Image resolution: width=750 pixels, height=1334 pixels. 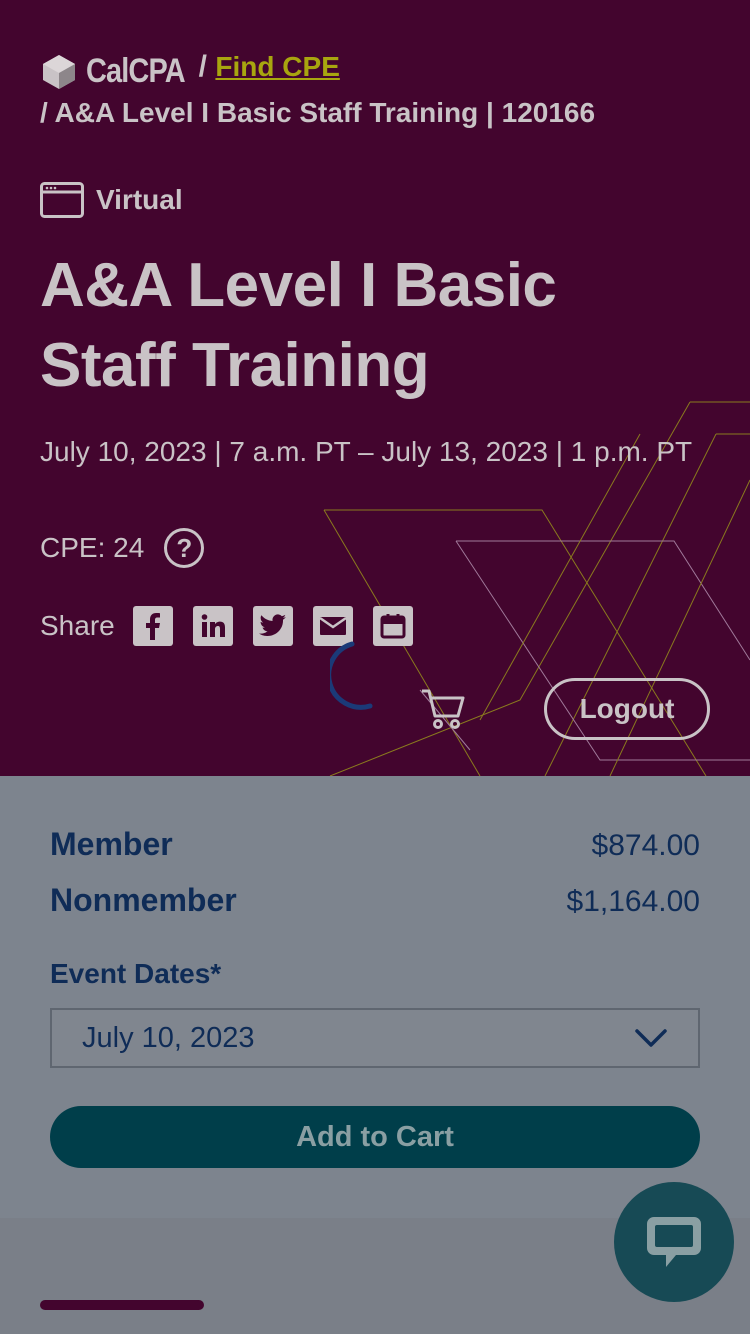 I want to click on chat-bubble-icon, so click(x=674, y=1242).